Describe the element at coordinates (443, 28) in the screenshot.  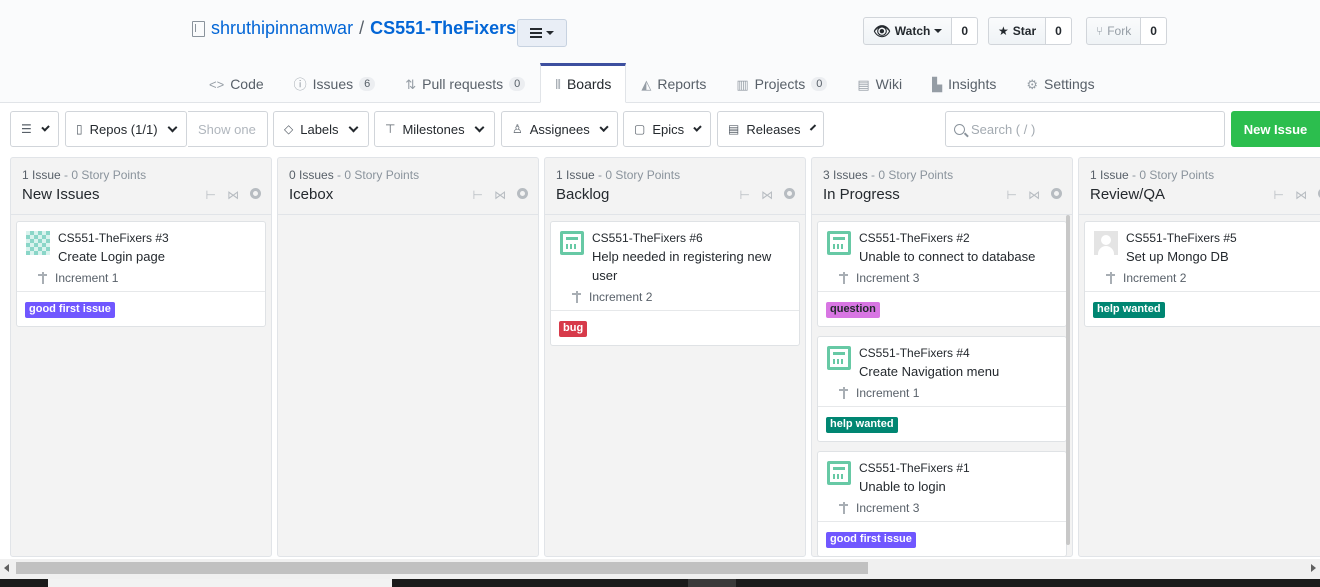
I see `repo-name-link: CS551-TheFixers` at that location.